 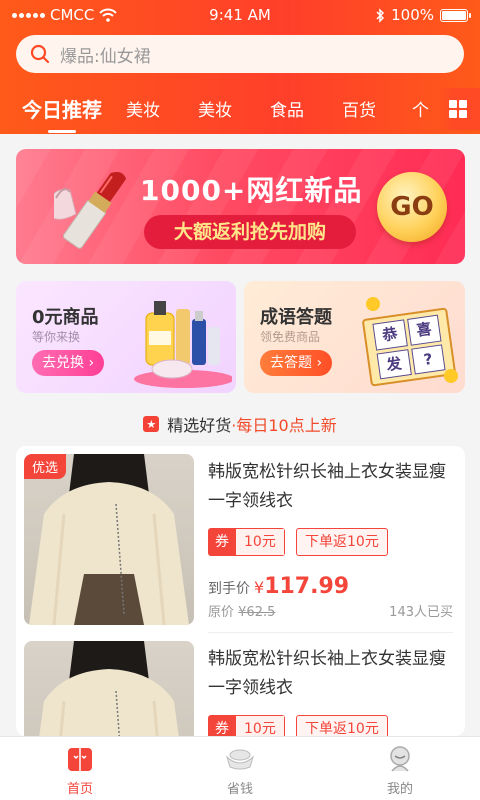 I want to click on home-icon, so click(x=80, y=759).